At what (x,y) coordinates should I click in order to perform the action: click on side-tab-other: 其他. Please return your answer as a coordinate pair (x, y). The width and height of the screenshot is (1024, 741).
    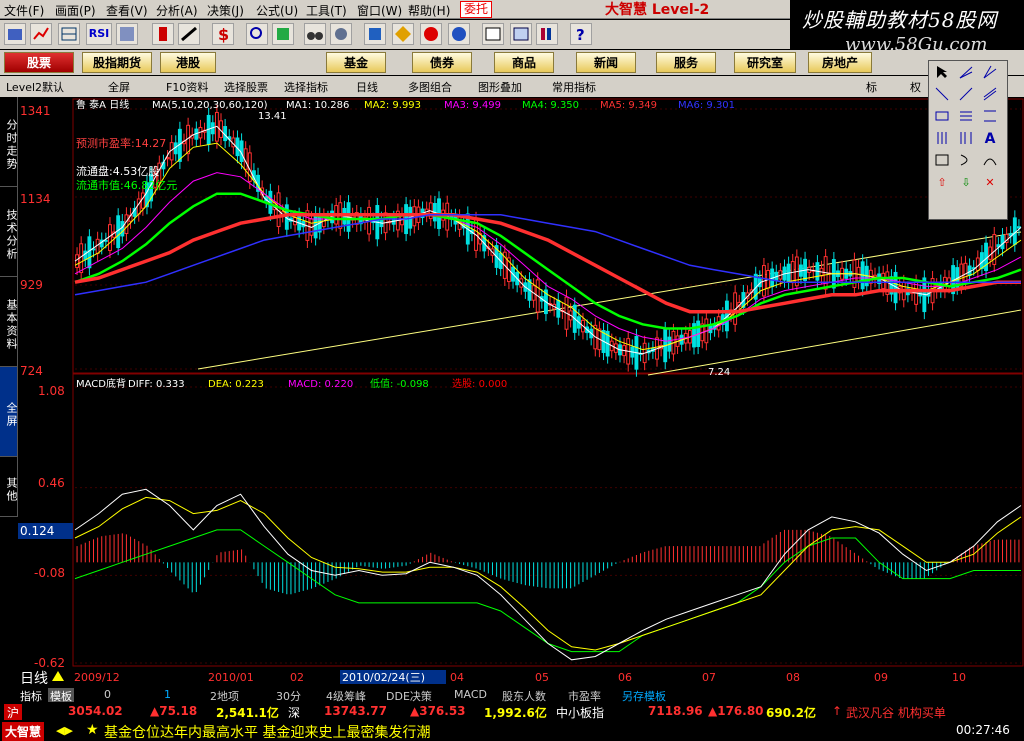
    Looking at the image, I should click on (9, 487).